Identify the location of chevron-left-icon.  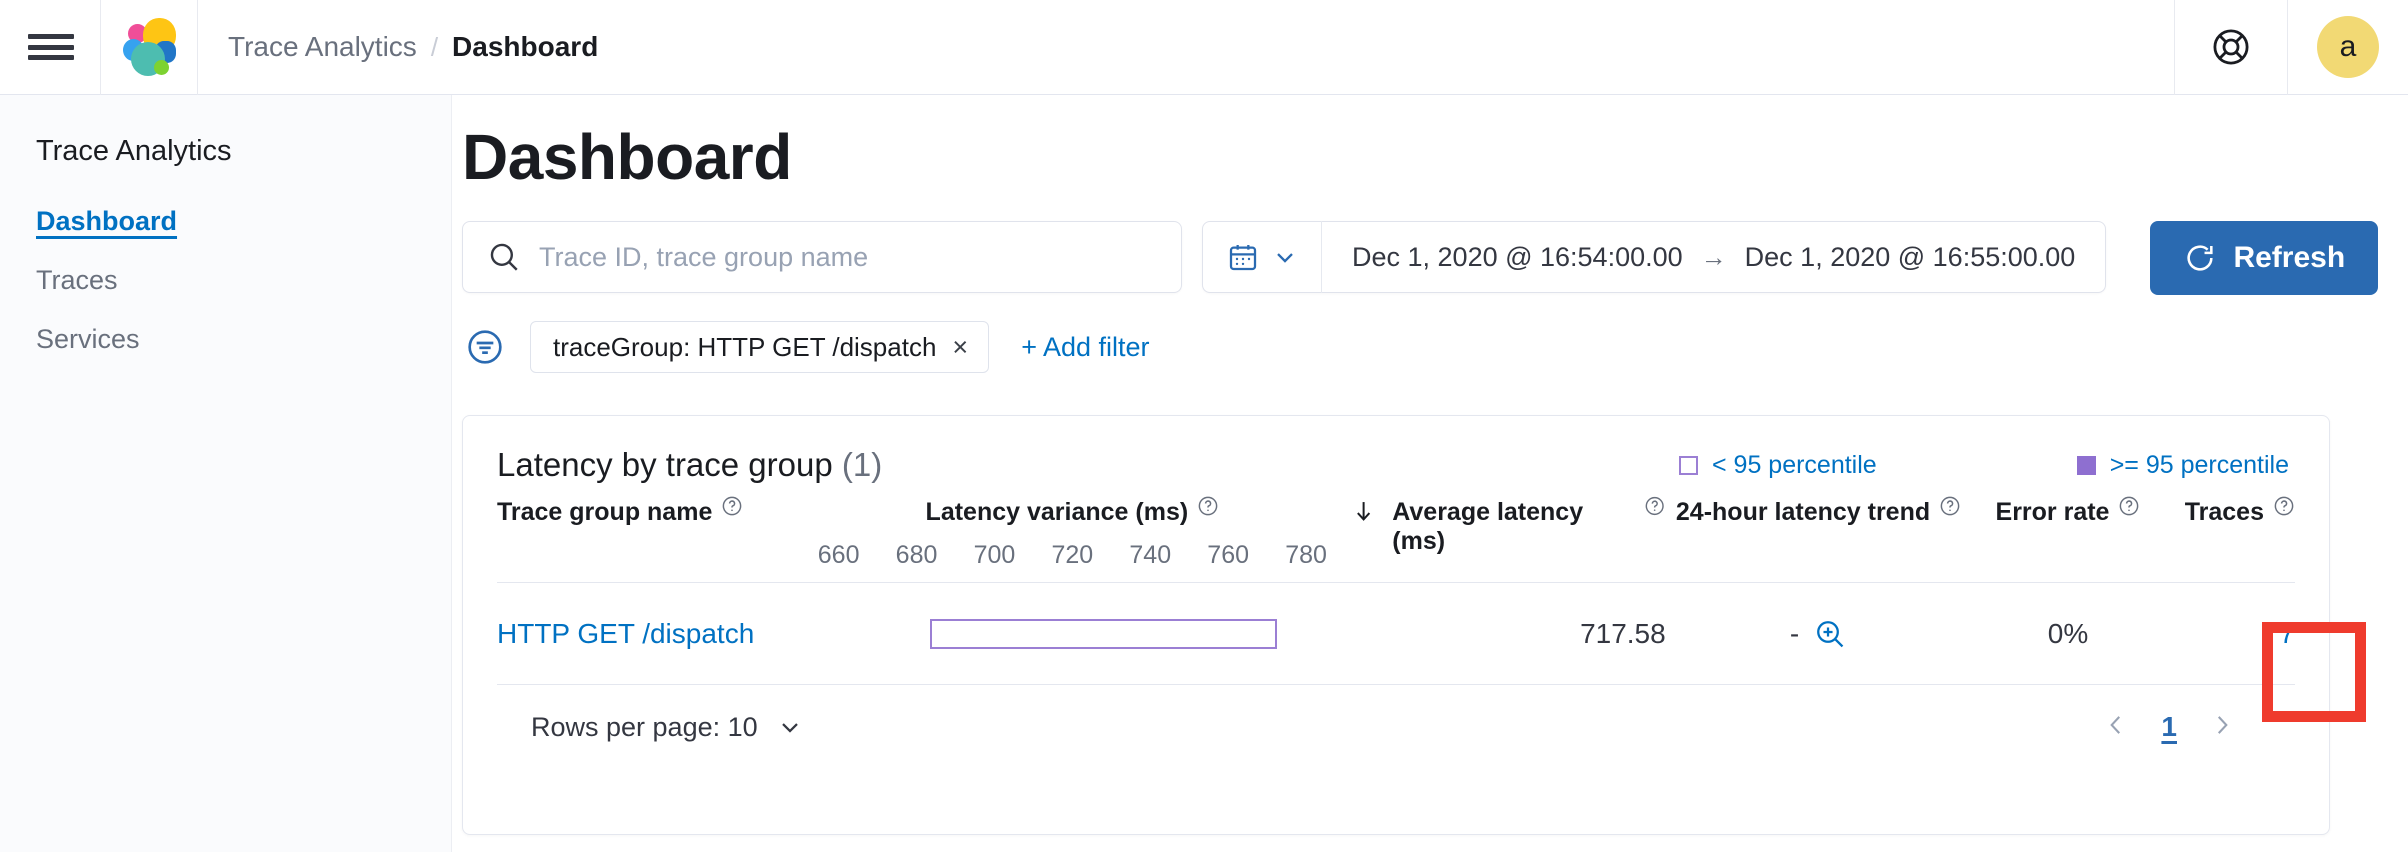
(2115, 724).